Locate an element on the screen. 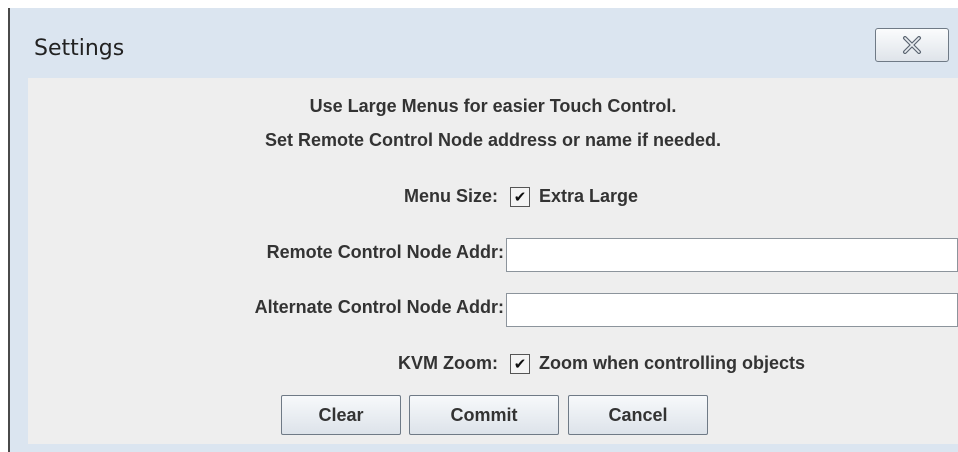 The width and height of the screenshot is (958, 452). kvm-zoom-label: KVM Zoom: is located at coordinates (448, 363).